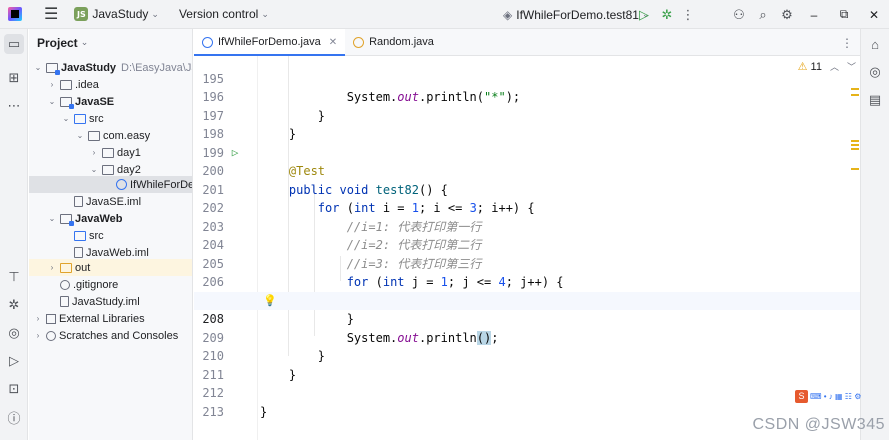  Describe the element at coordinates (527, 364) in the screenshot. I see `code-line: 211` at that location.